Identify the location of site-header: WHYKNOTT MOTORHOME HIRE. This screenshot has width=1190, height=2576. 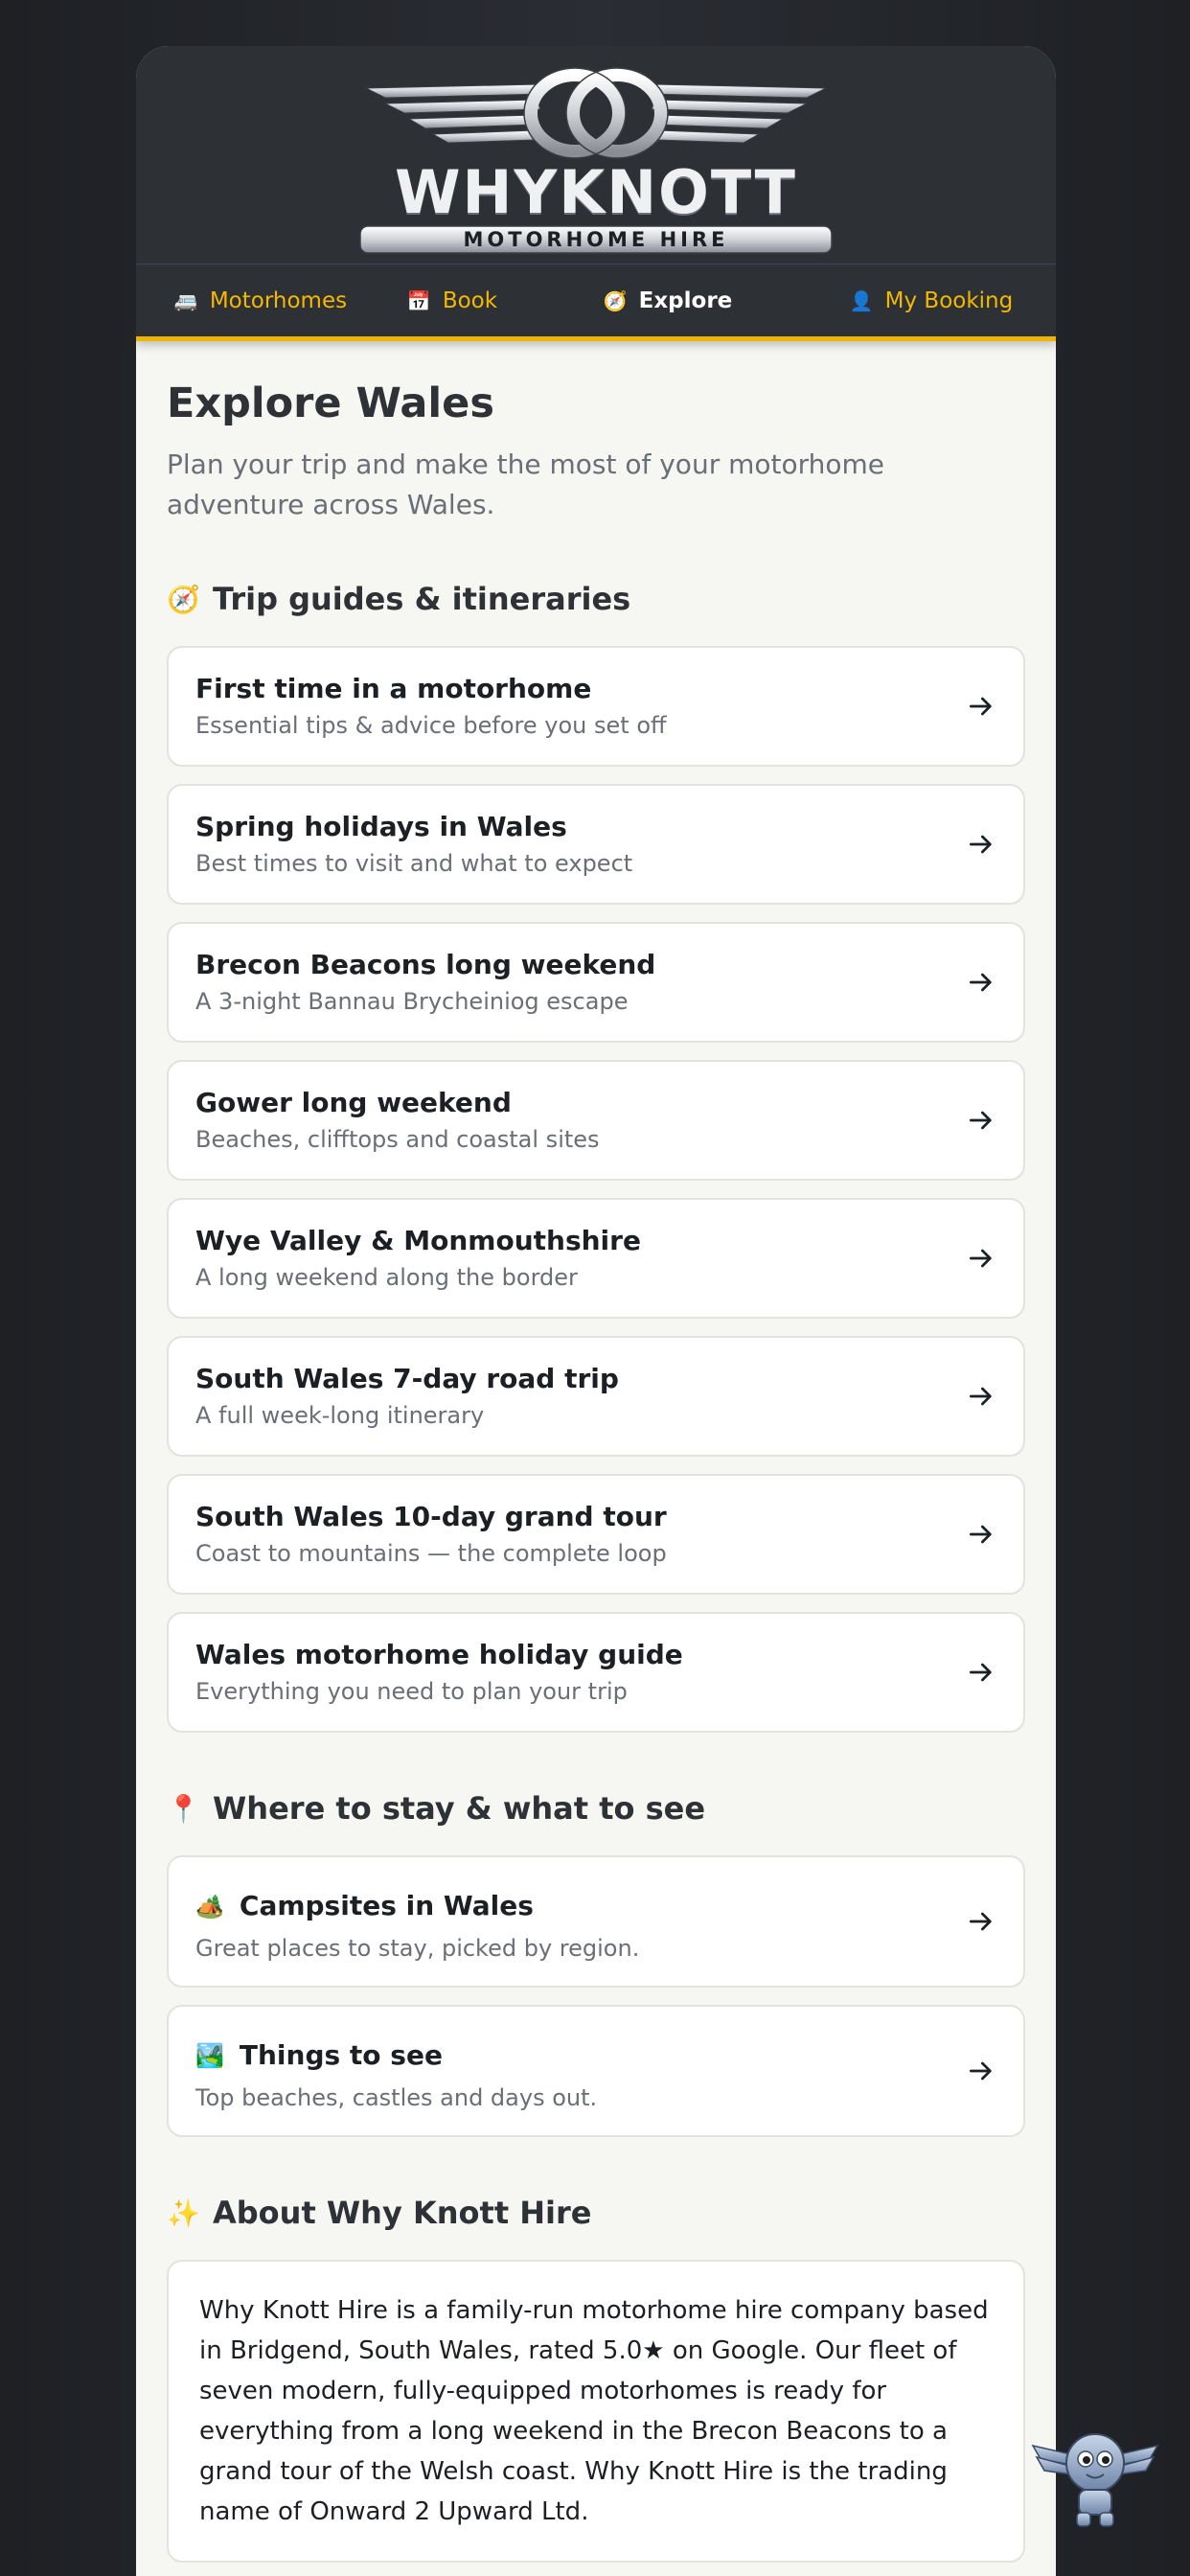
(596, 155).